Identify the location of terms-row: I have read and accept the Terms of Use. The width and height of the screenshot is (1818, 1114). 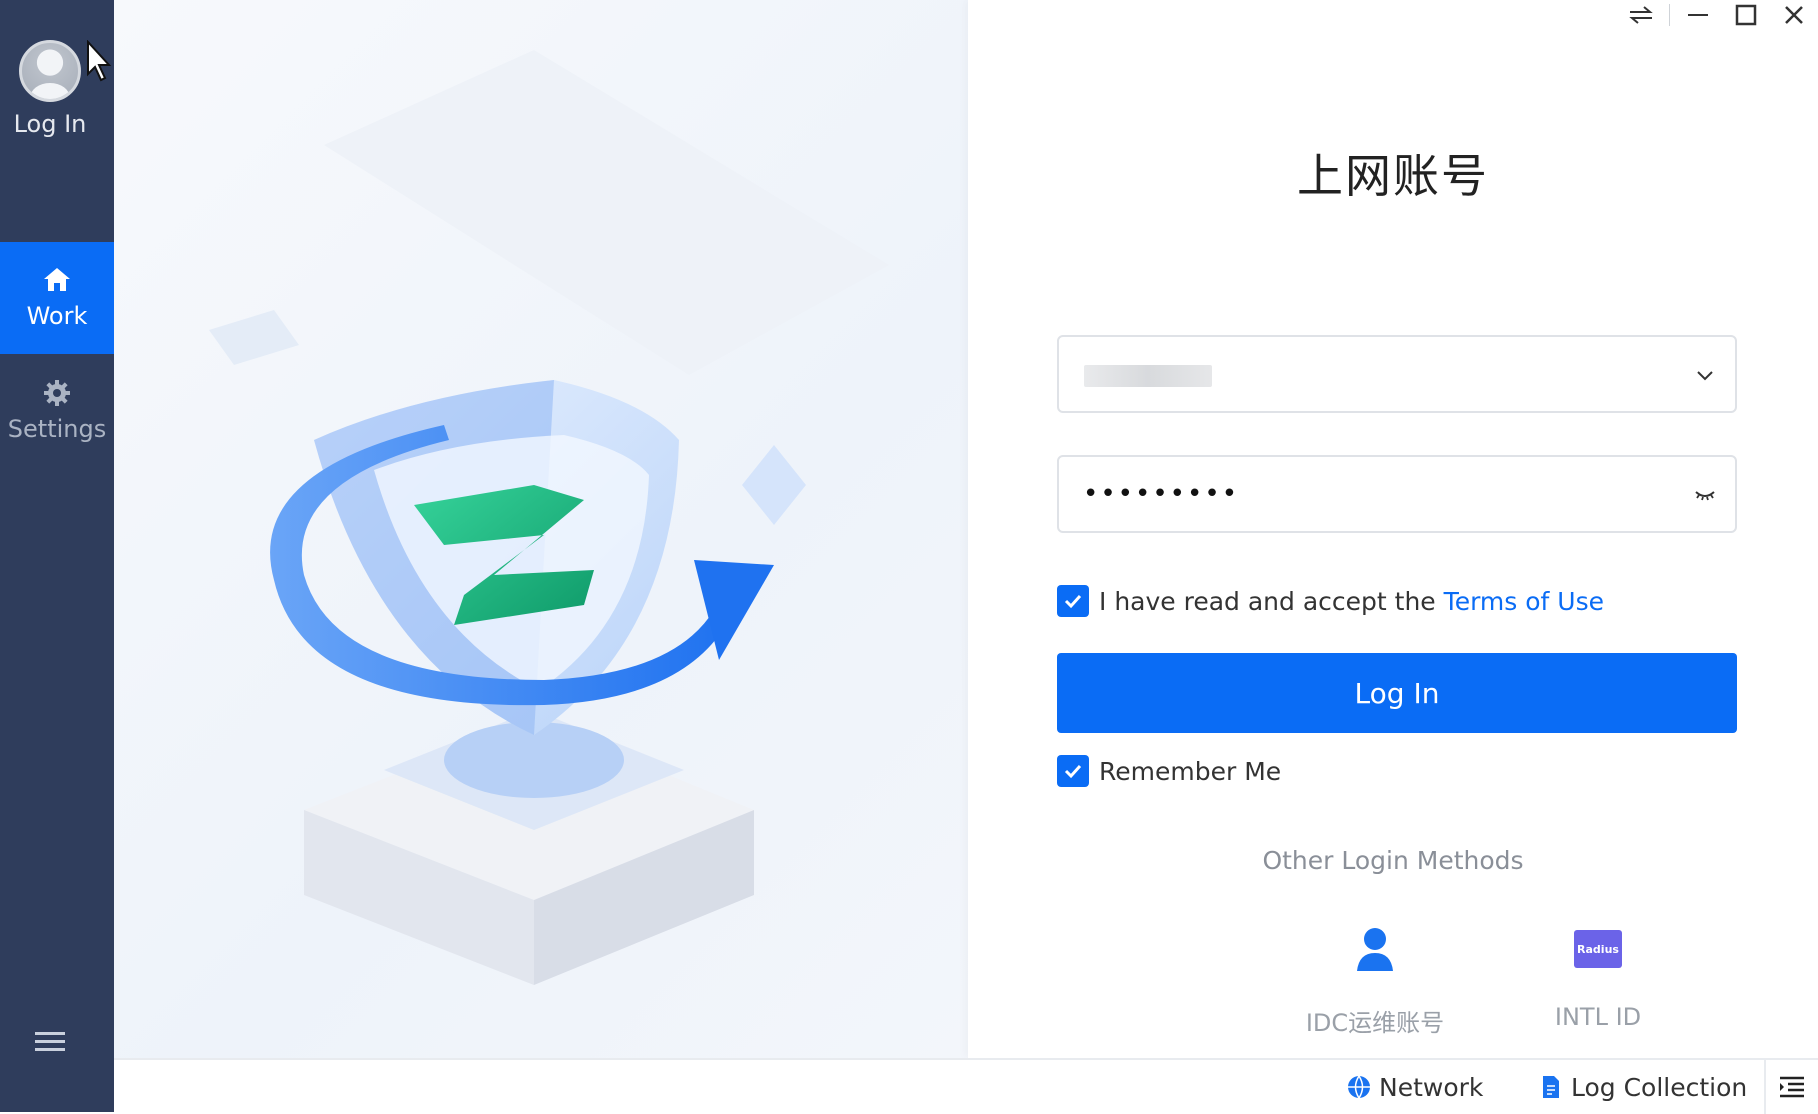
(1330, 601).